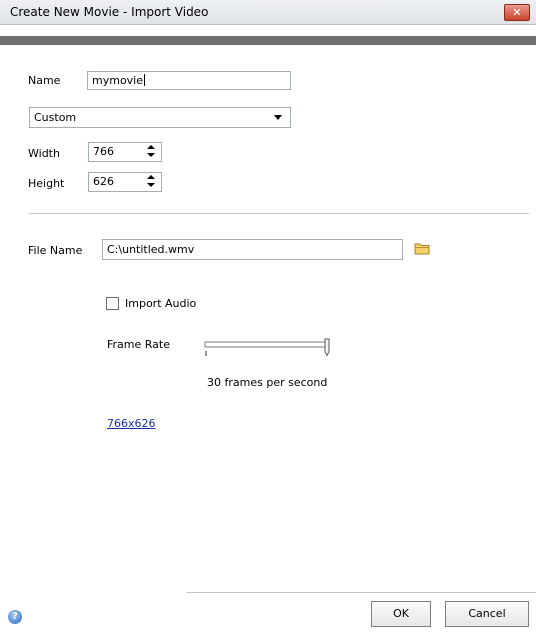  Describe the element at coordinates (268, 40) in the screenshot. I see `header-band` at that location.